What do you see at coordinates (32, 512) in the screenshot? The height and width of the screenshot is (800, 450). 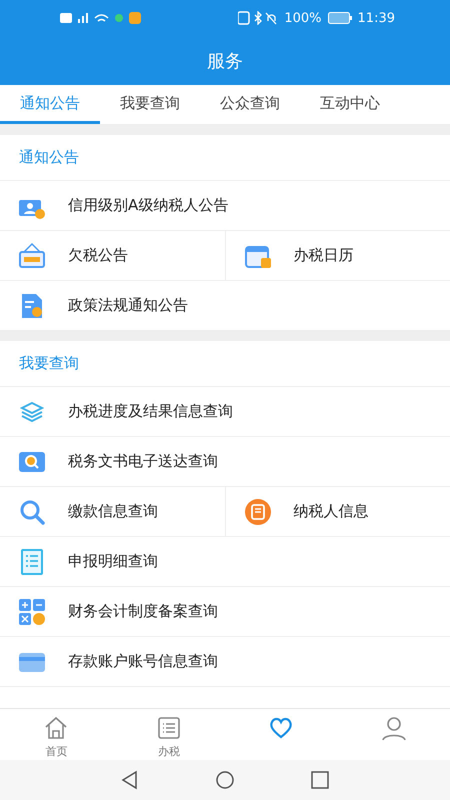 I see `search-icon` at bounding box center [32, 512].